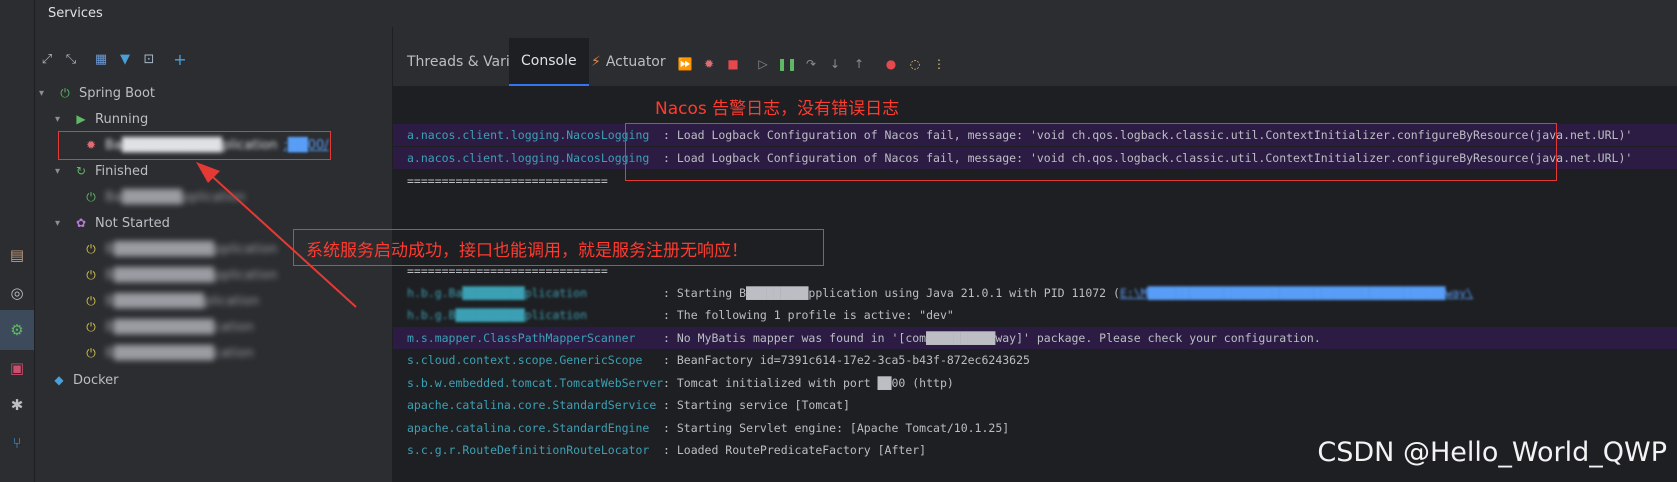  What do you see at coordinates (685, 64) in the screenshot?
I see `rerun-icon: ⏩` at bounding box center [685, 64].